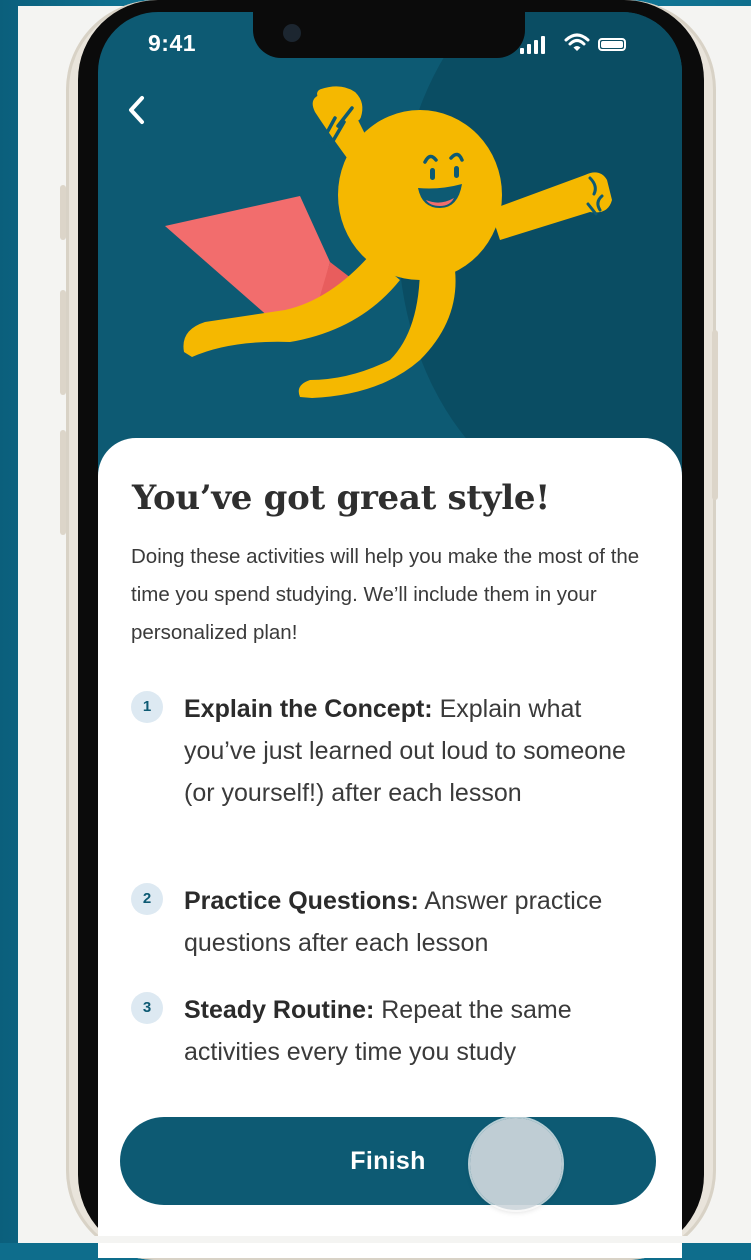 This screenshot has height=1260, width=751. What do you see at coordinates (612, 44) in the screenshot?
I see `battery-icon` at bounding box center [612, 44].